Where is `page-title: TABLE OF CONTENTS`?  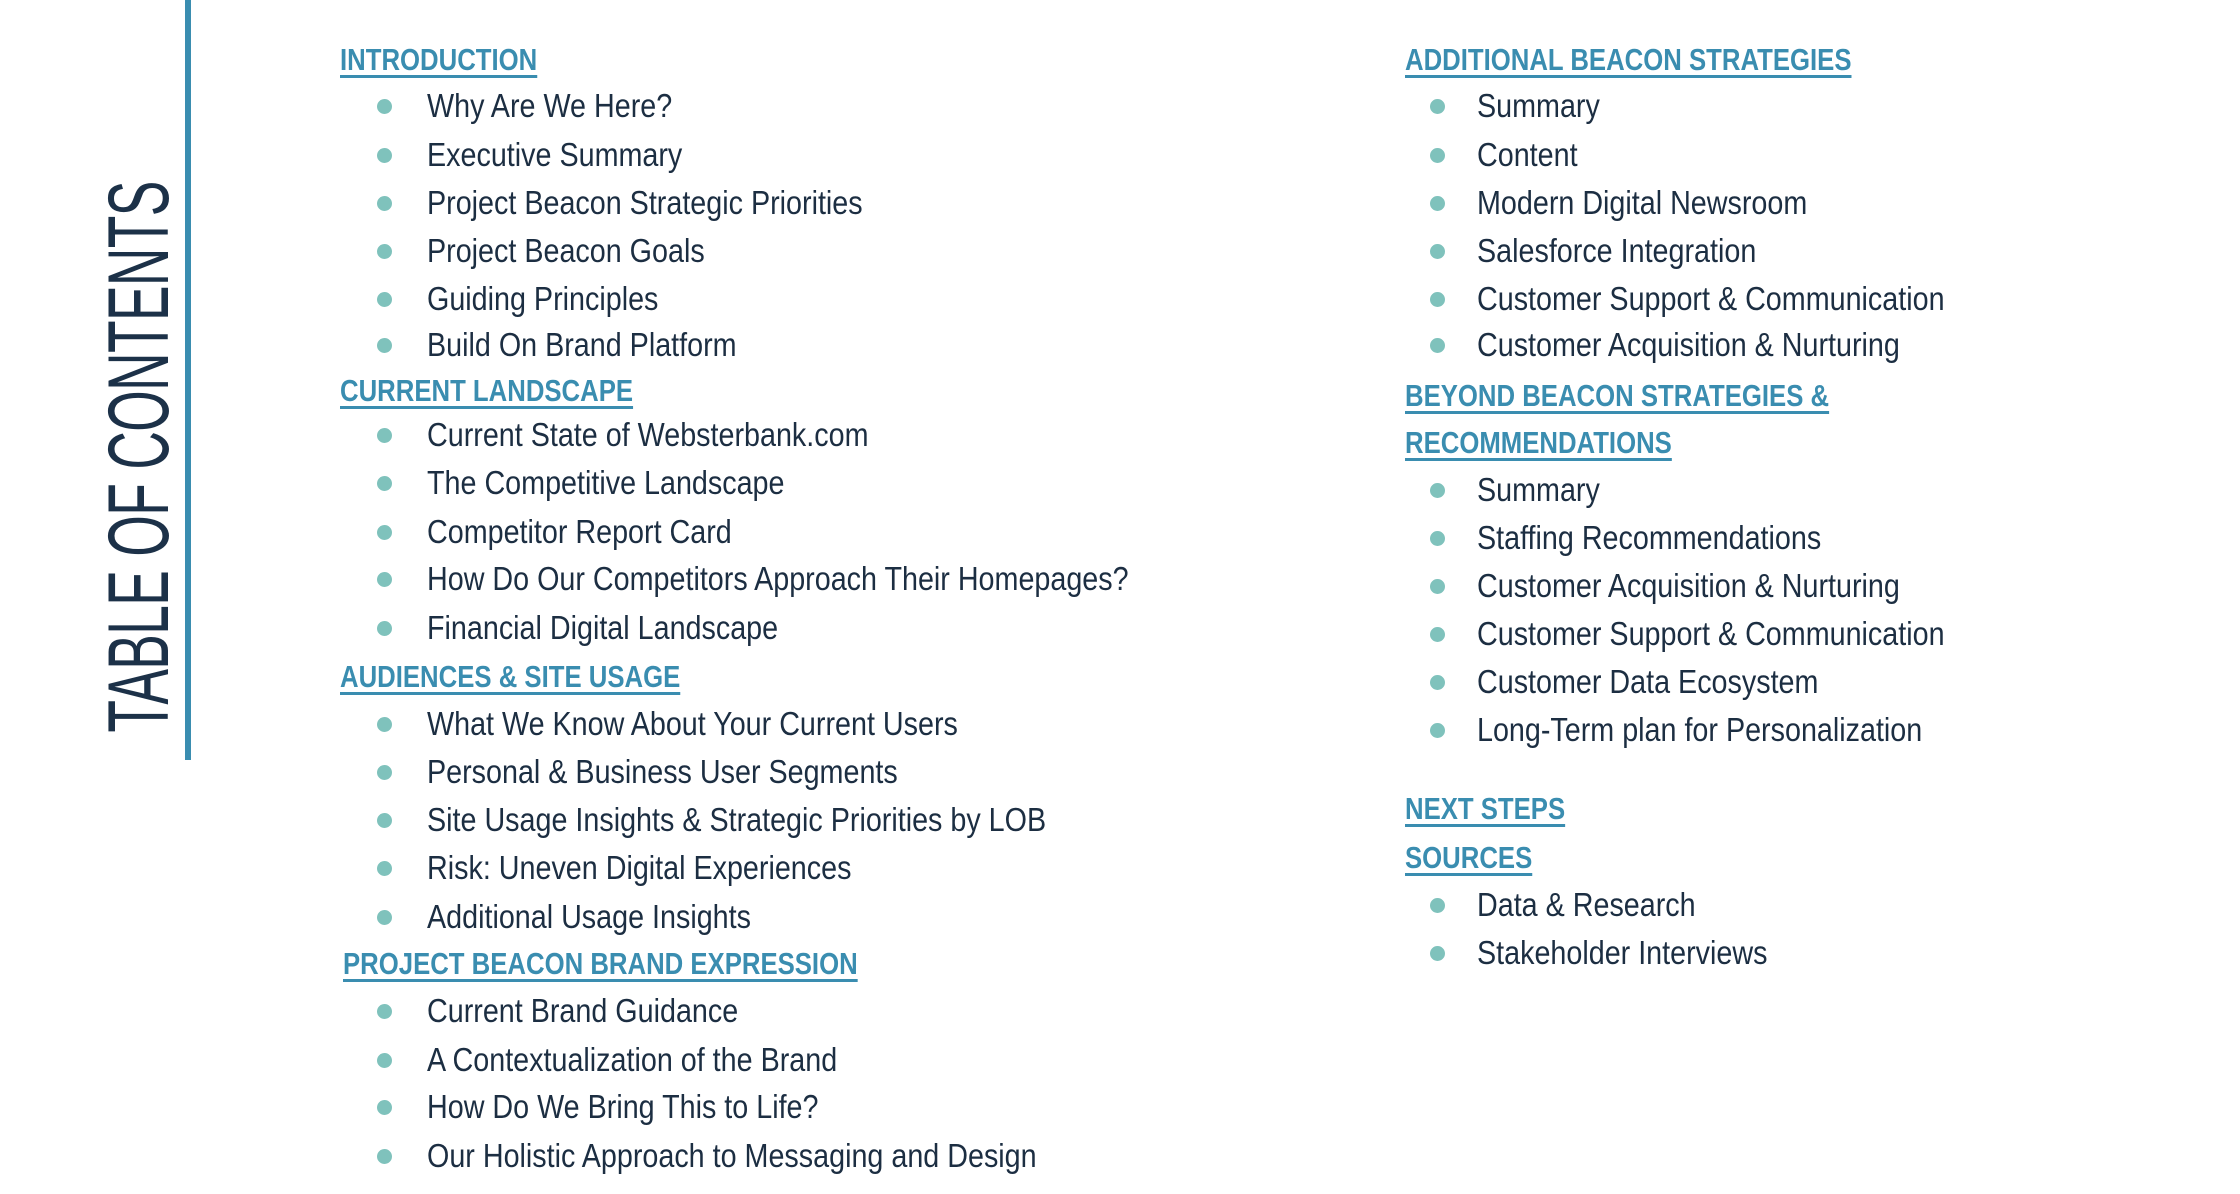
page-title: TABLE OF CONTENTS is located at coordinates (139, 456).